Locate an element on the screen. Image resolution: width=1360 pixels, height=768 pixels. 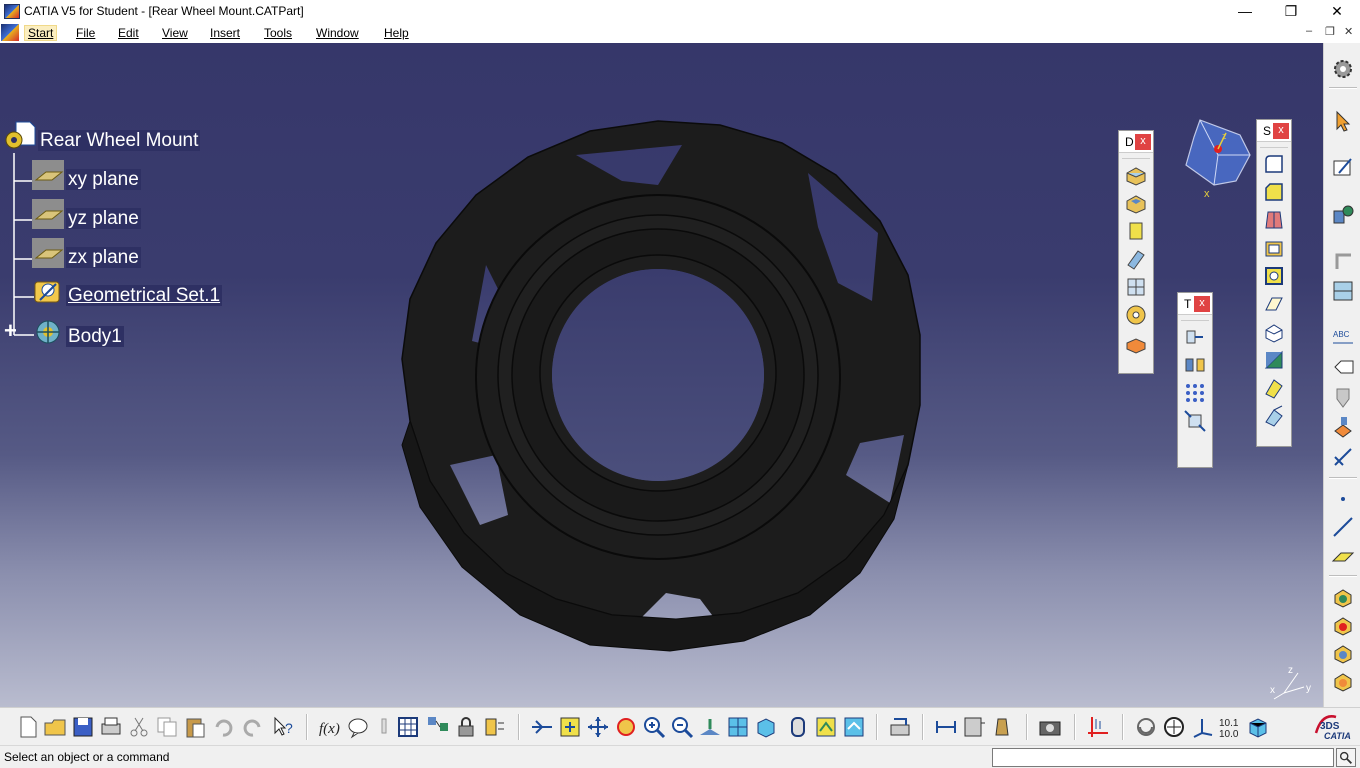
pattern-icon is located at coordinates (1195, 393).